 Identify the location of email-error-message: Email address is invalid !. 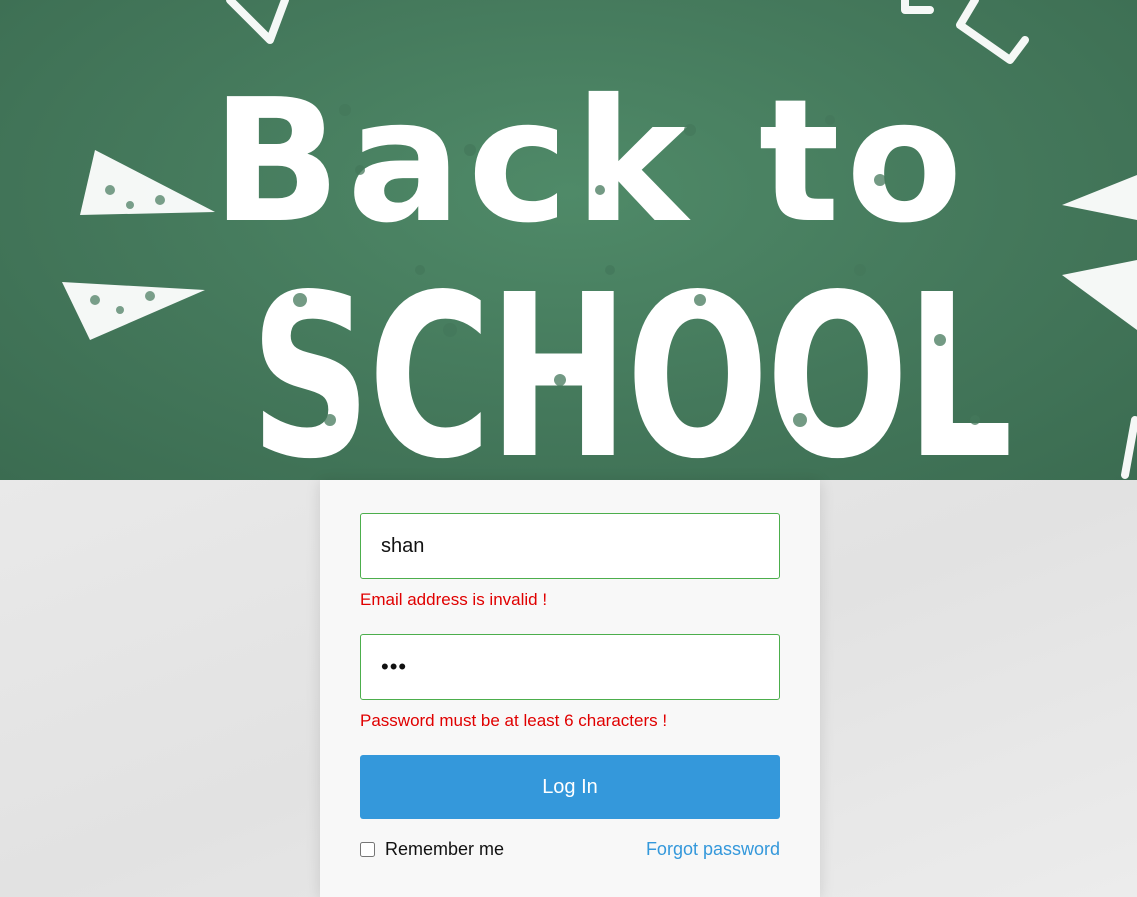
(454, 599).